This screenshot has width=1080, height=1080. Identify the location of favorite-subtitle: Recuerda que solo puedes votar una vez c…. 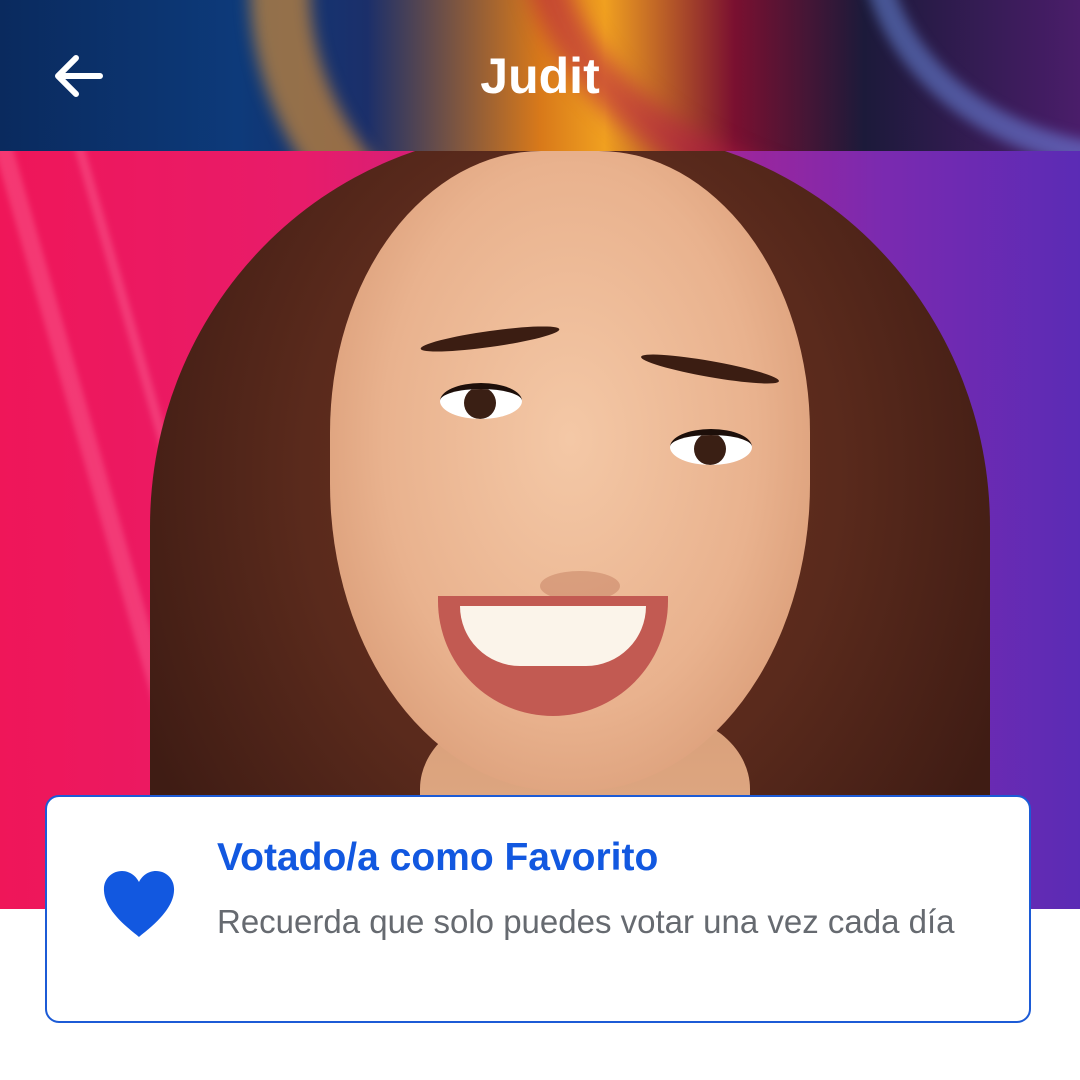
(586, 921).